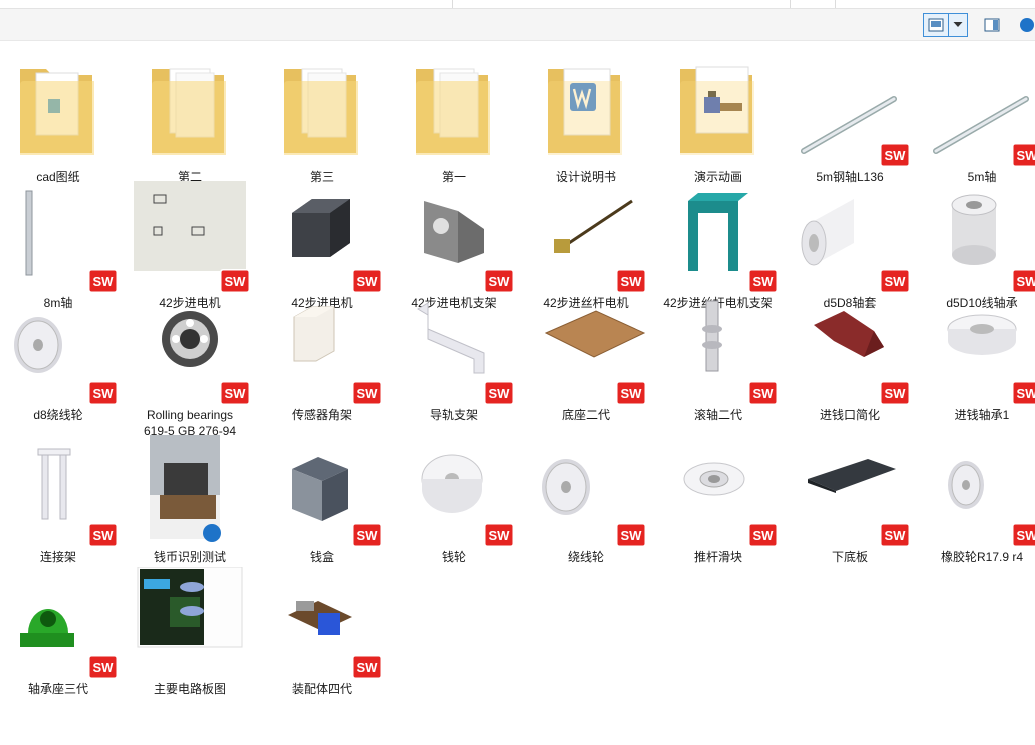 The width and height of the screenshot is (1035, 745). Describe the element at coordinates (57, 557) in the screenshot. I see `file-name-label: 连接架` at that location.